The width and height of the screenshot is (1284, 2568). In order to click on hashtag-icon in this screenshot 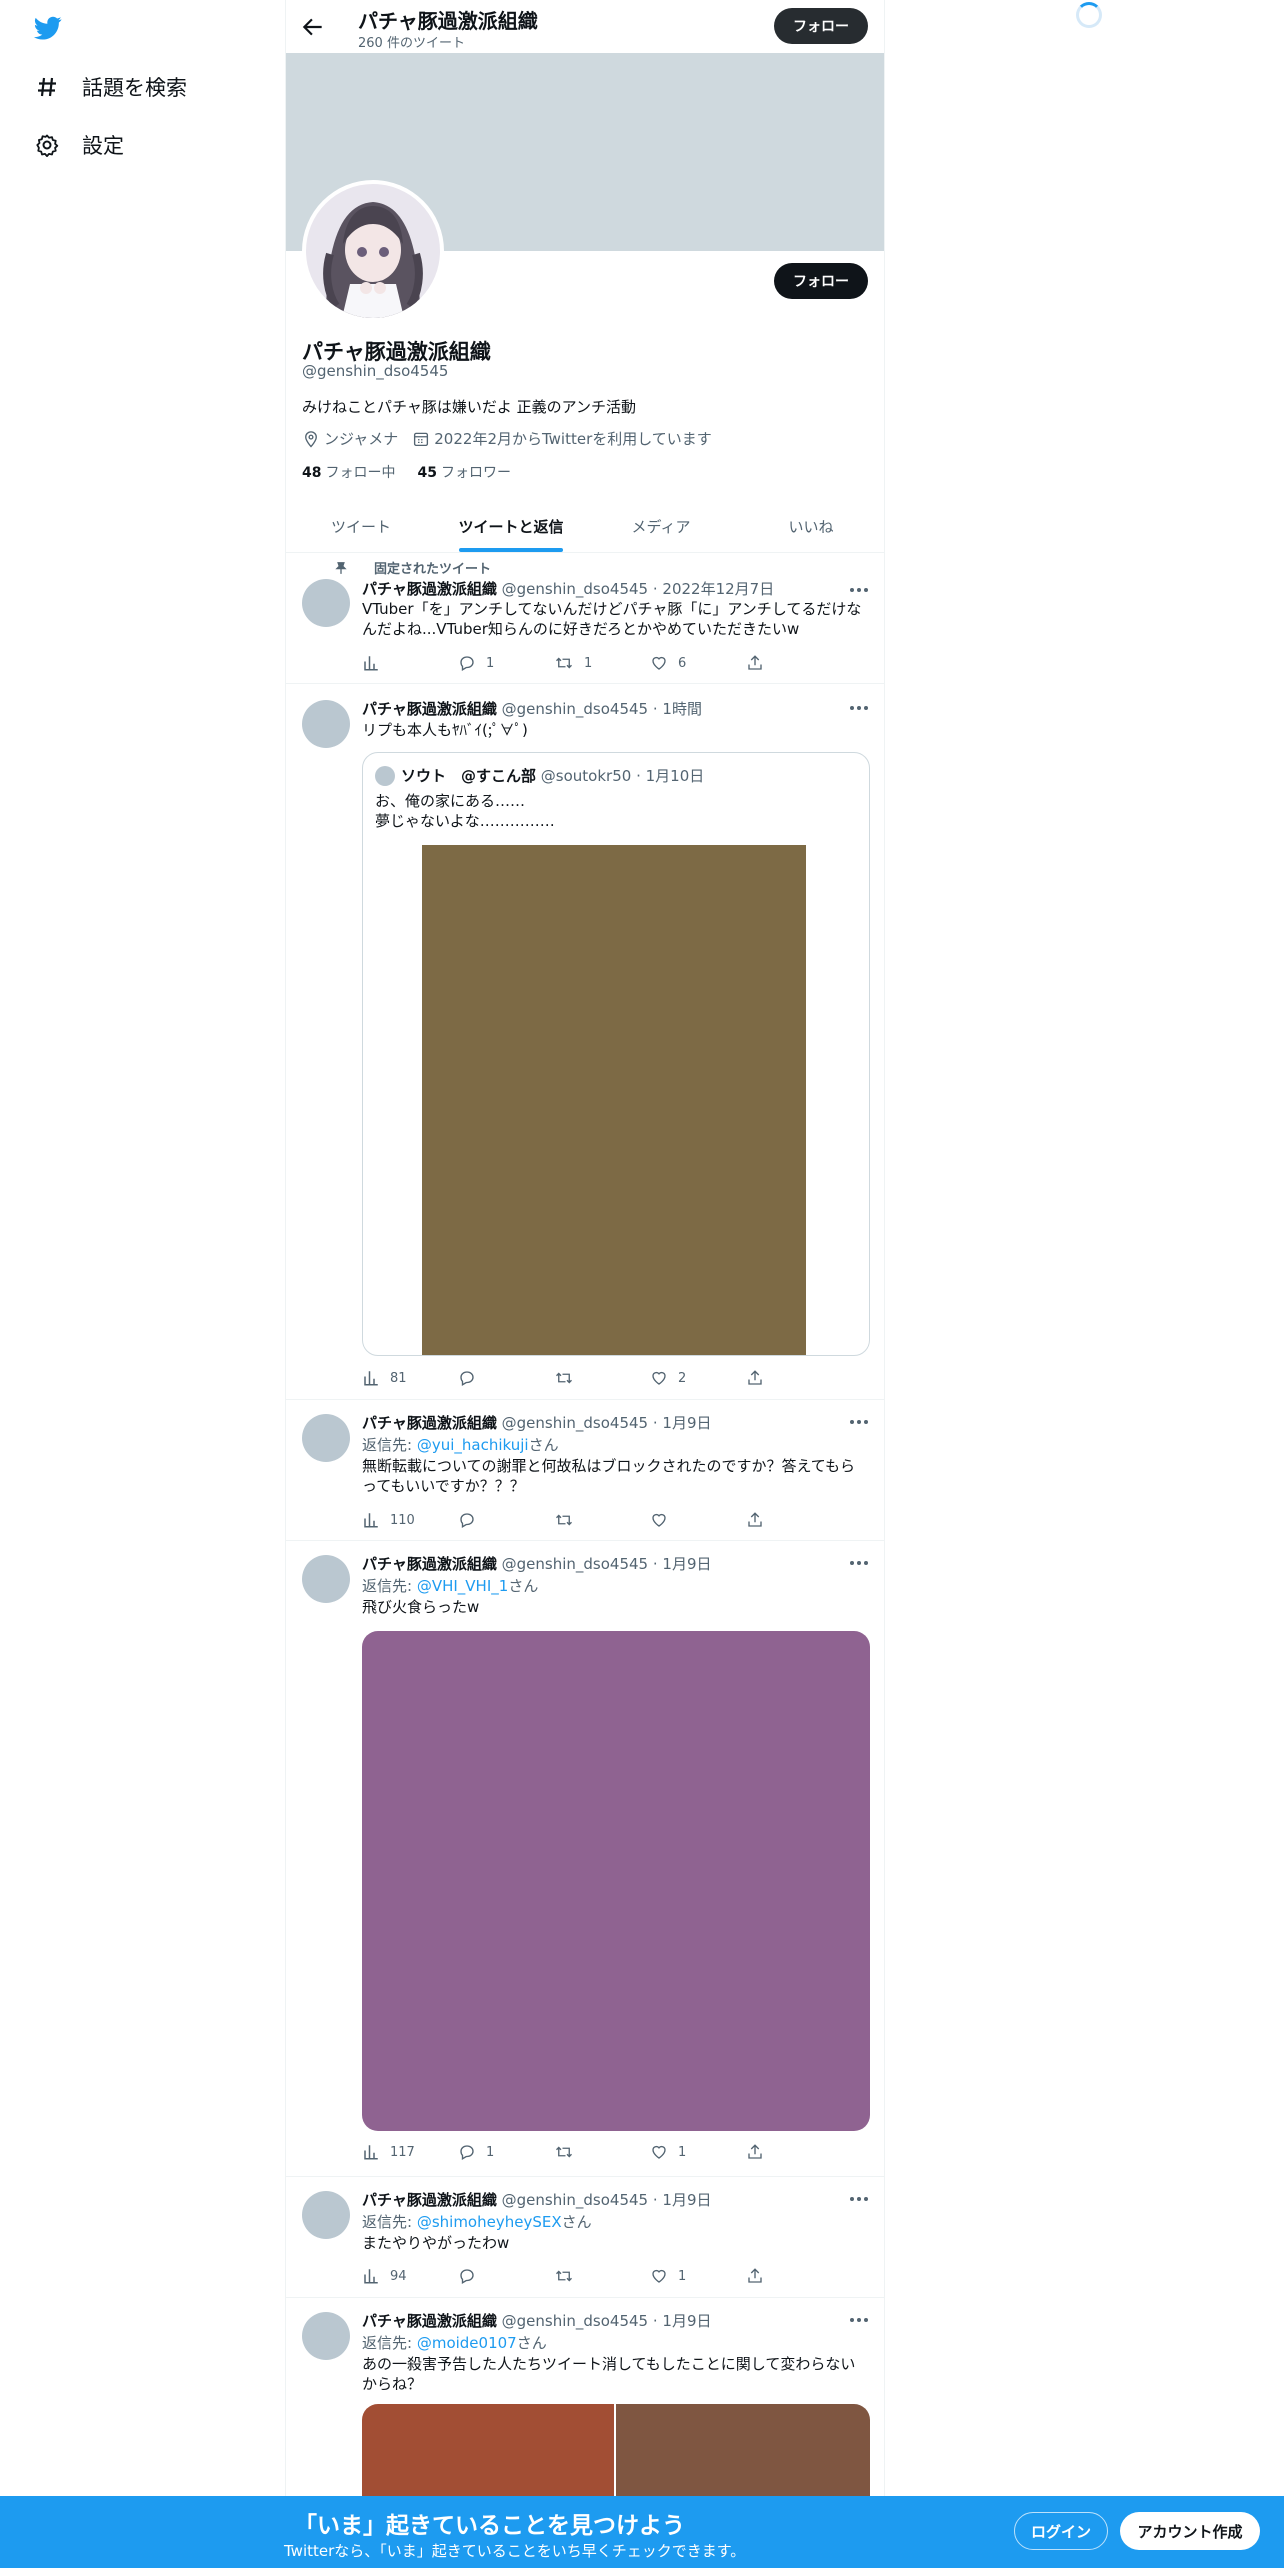, I will do `click(47, 87)`.